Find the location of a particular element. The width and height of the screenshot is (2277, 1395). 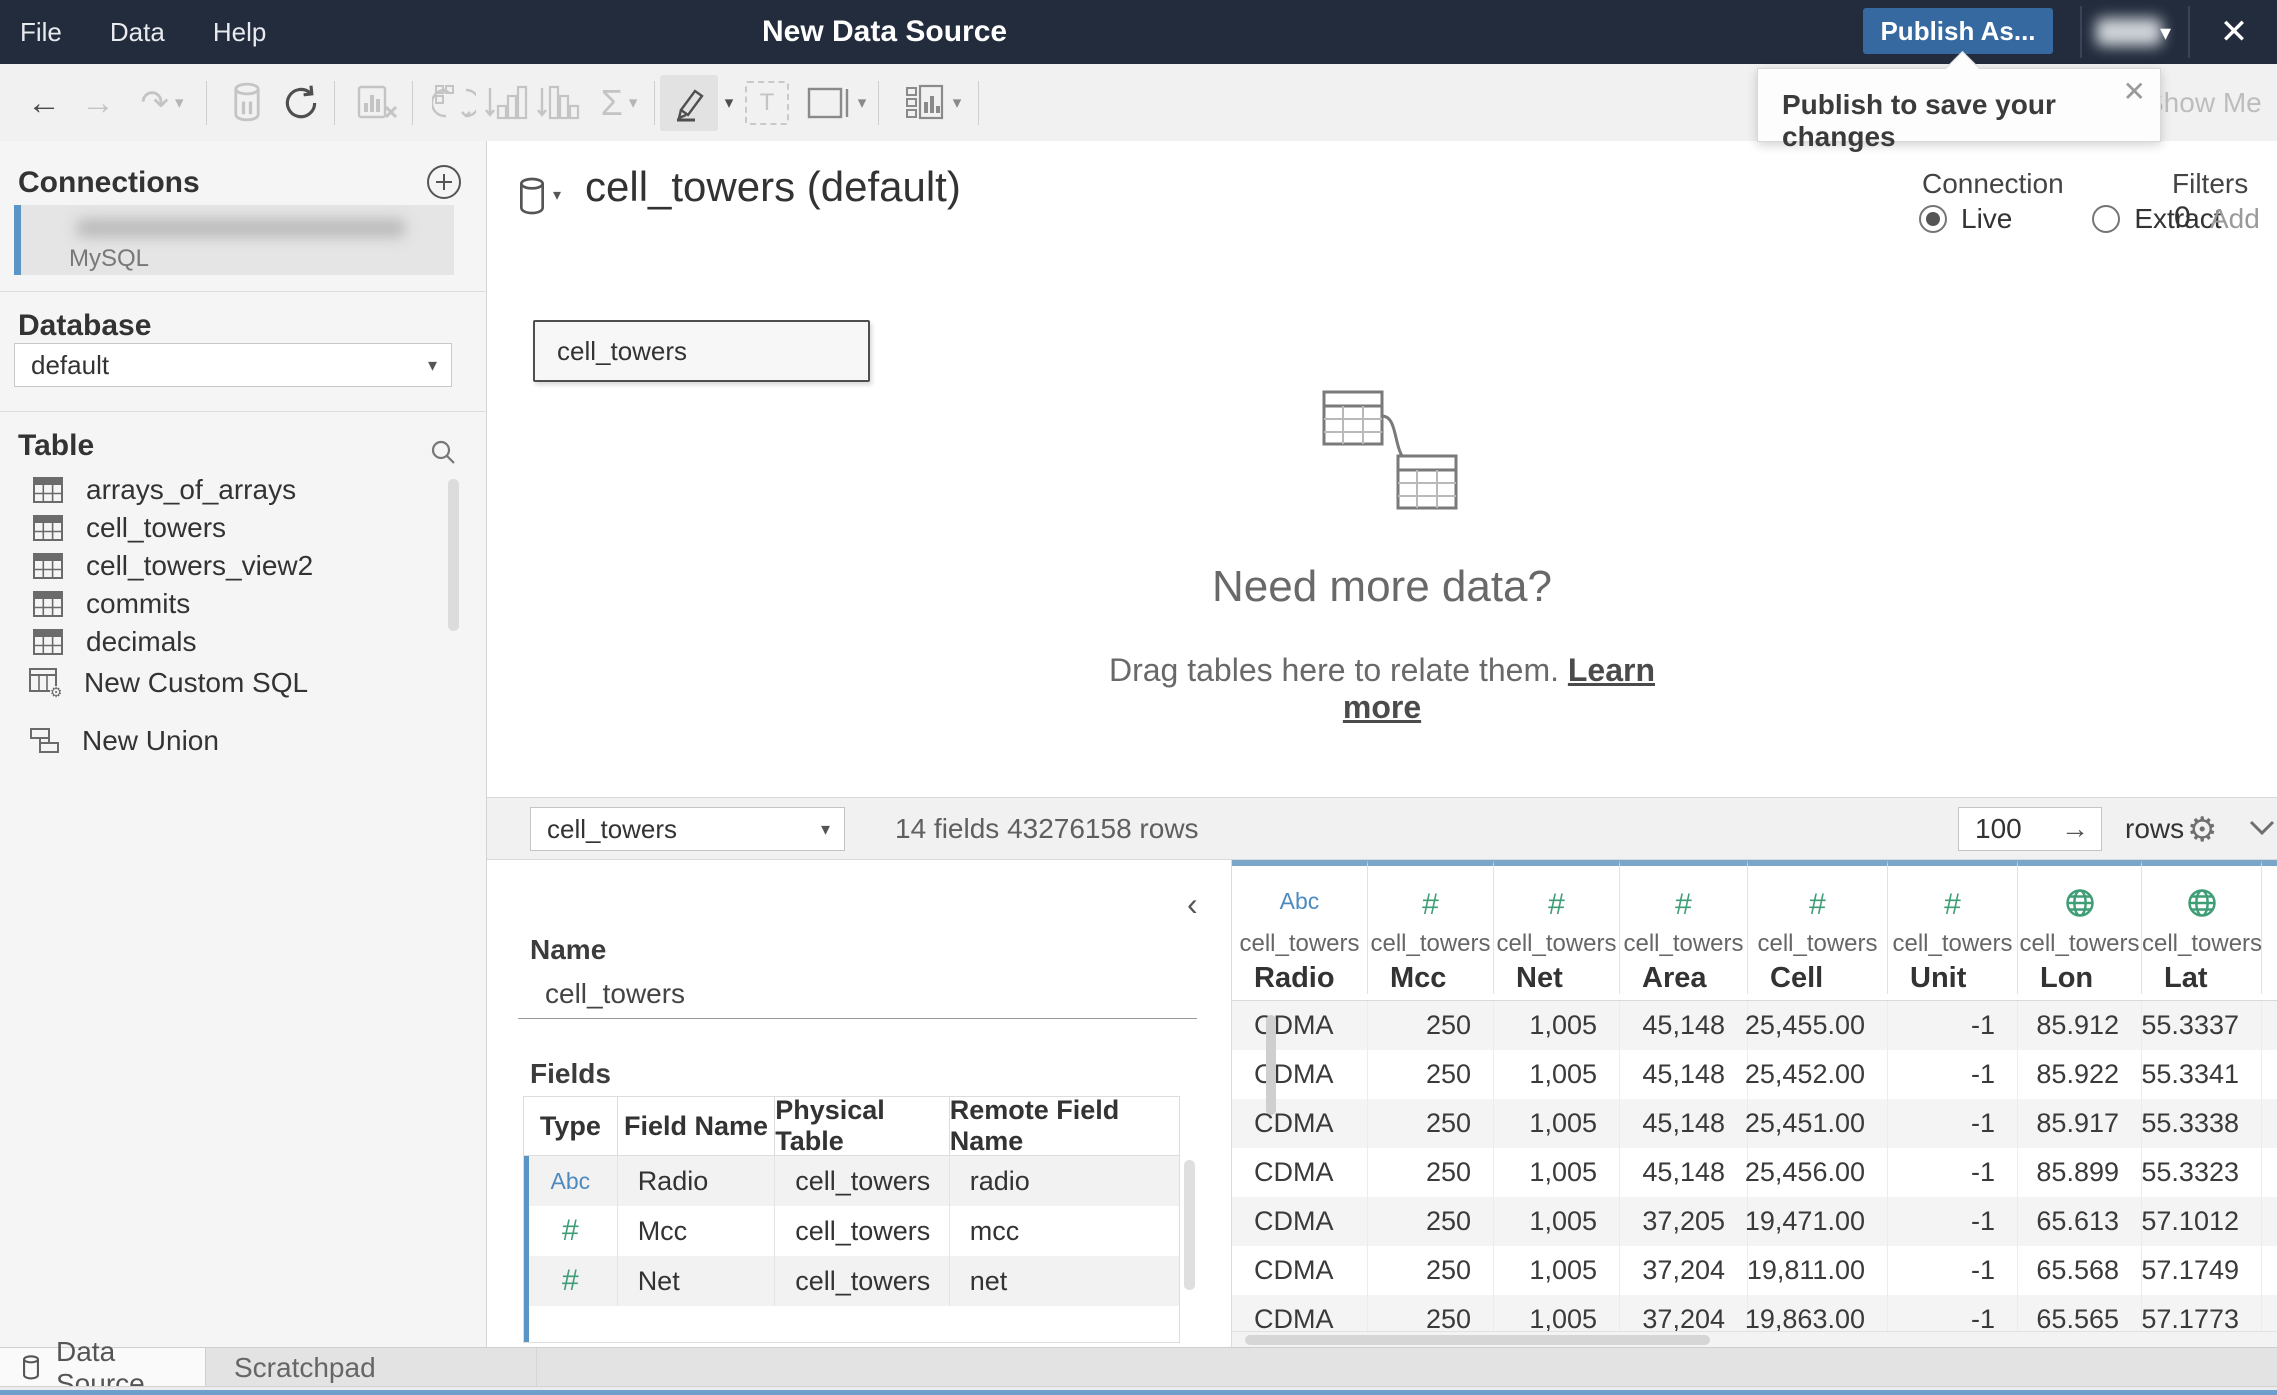

window-close-icon: ✕ is located at coordinates (2234, 32).